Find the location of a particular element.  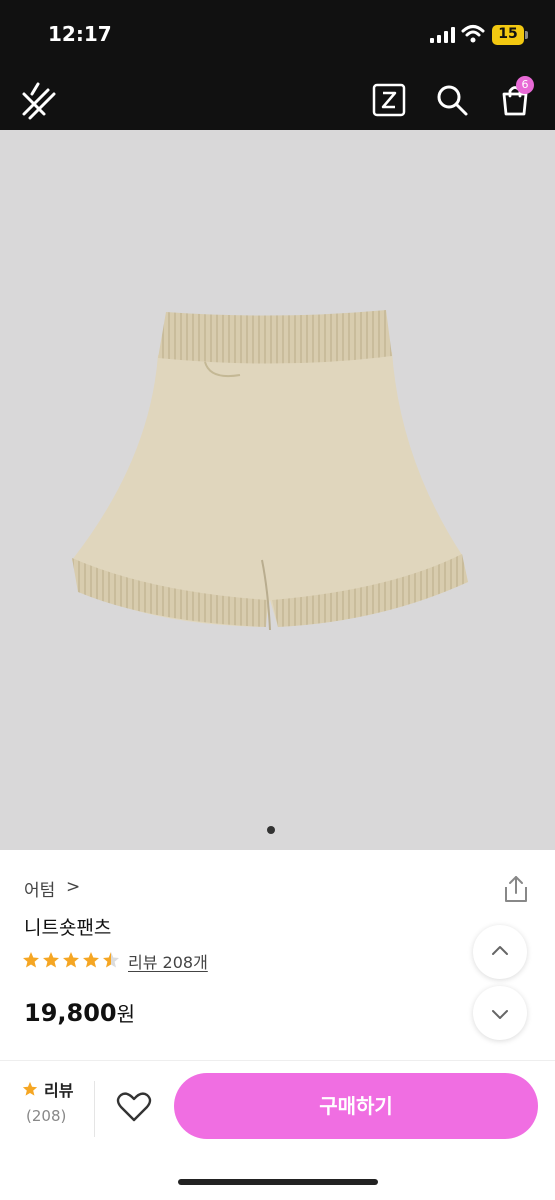

home-indicator is located at coordinates (278, 1182).